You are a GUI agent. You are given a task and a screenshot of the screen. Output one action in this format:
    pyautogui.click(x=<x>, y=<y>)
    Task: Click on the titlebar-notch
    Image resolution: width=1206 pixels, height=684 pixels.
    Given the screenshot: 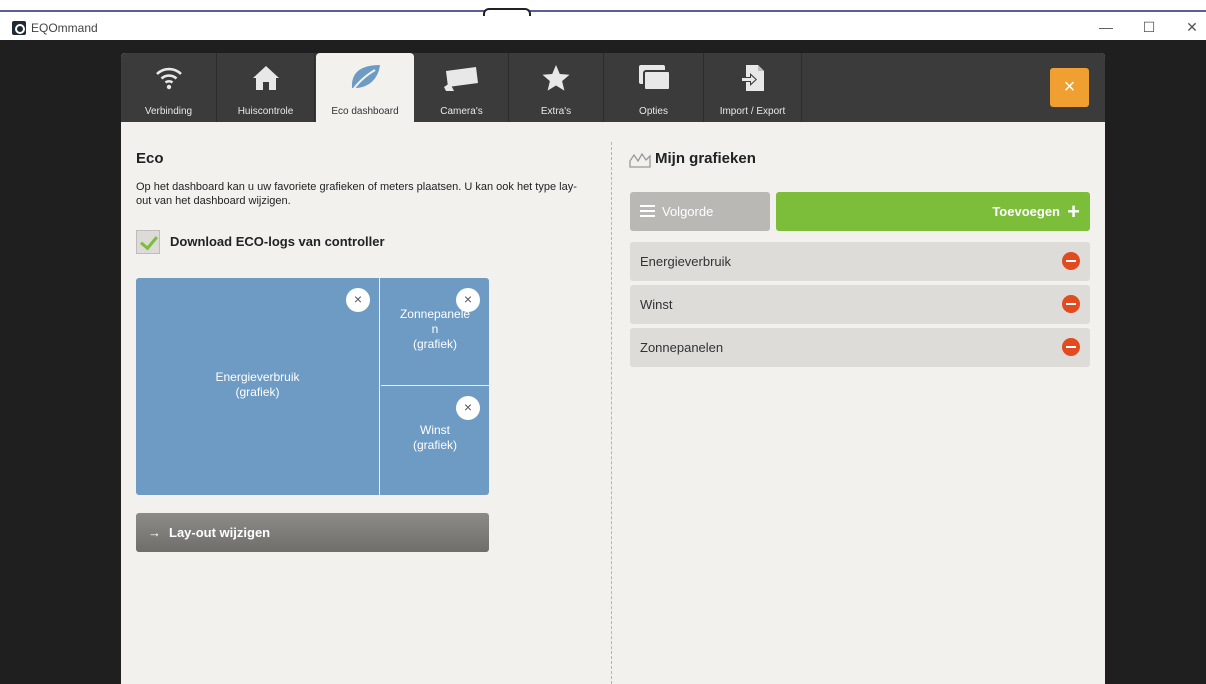 What is the action you would take?
    pyautogui.click(x=507, y=12)
    